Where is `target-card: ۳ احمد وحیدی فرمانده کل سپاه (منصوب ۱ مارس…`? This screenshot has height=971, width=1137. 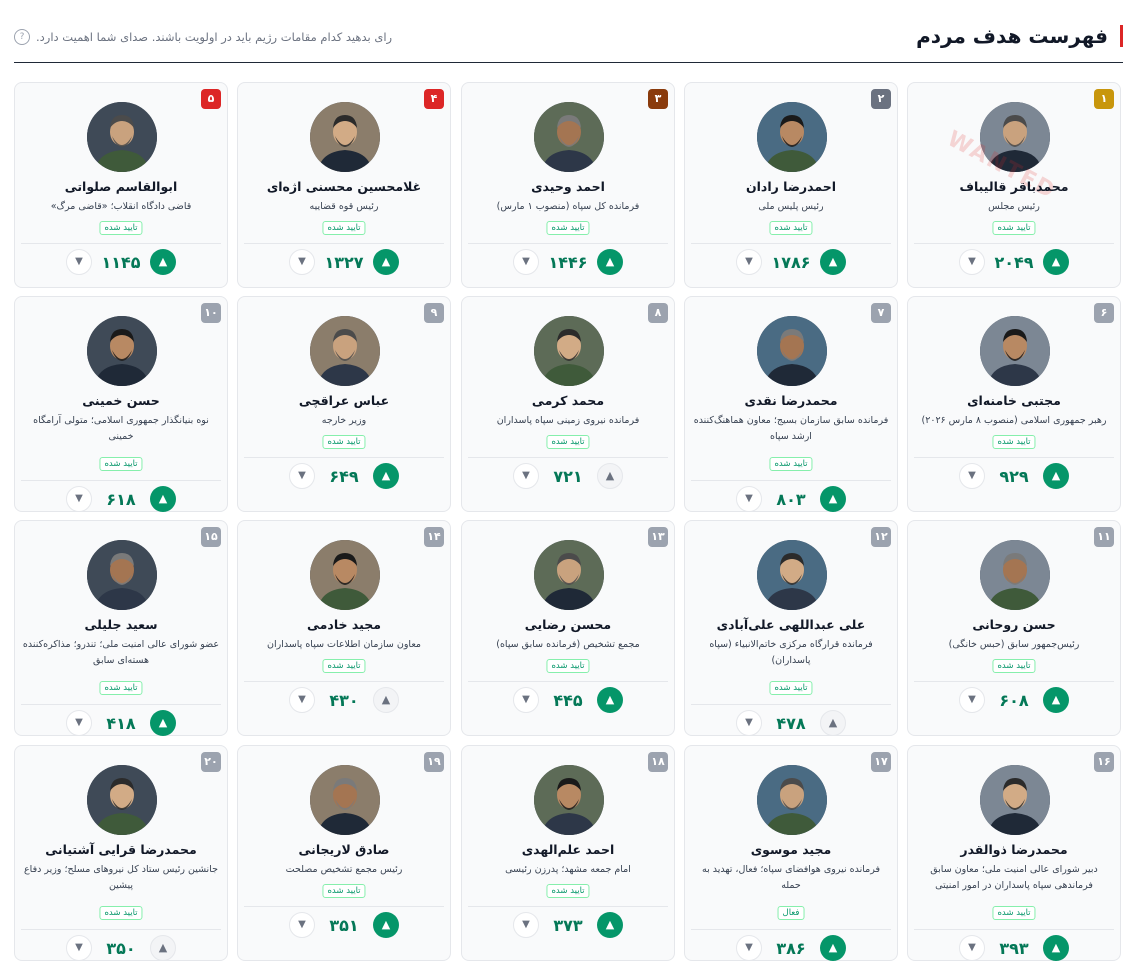 target-card: ۳ احمد وحیدی فرمانده کل سپاه (منصوب ۱ مارس… is located at coordinates (568, 185).